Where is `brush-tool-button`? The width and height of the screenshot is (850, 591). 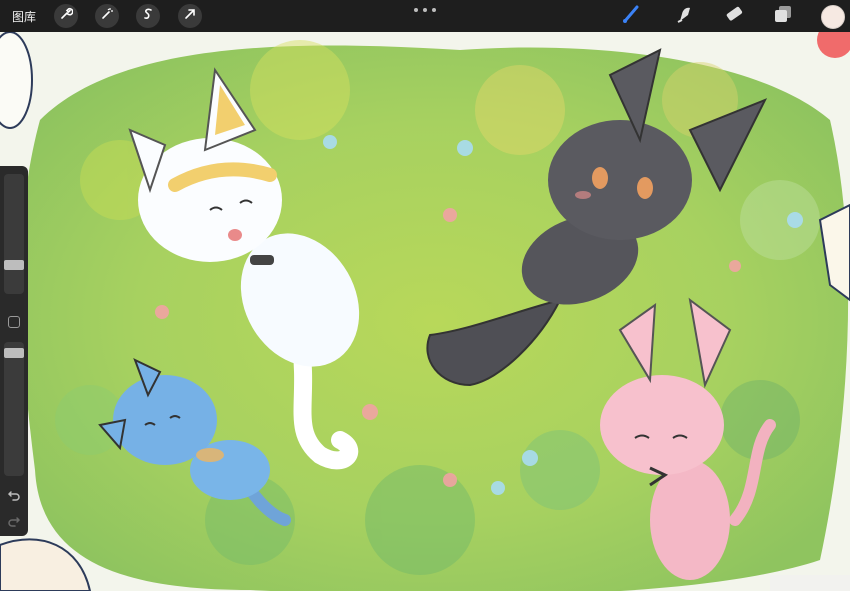
brush-tool-button is located at coordinates (632, 16).